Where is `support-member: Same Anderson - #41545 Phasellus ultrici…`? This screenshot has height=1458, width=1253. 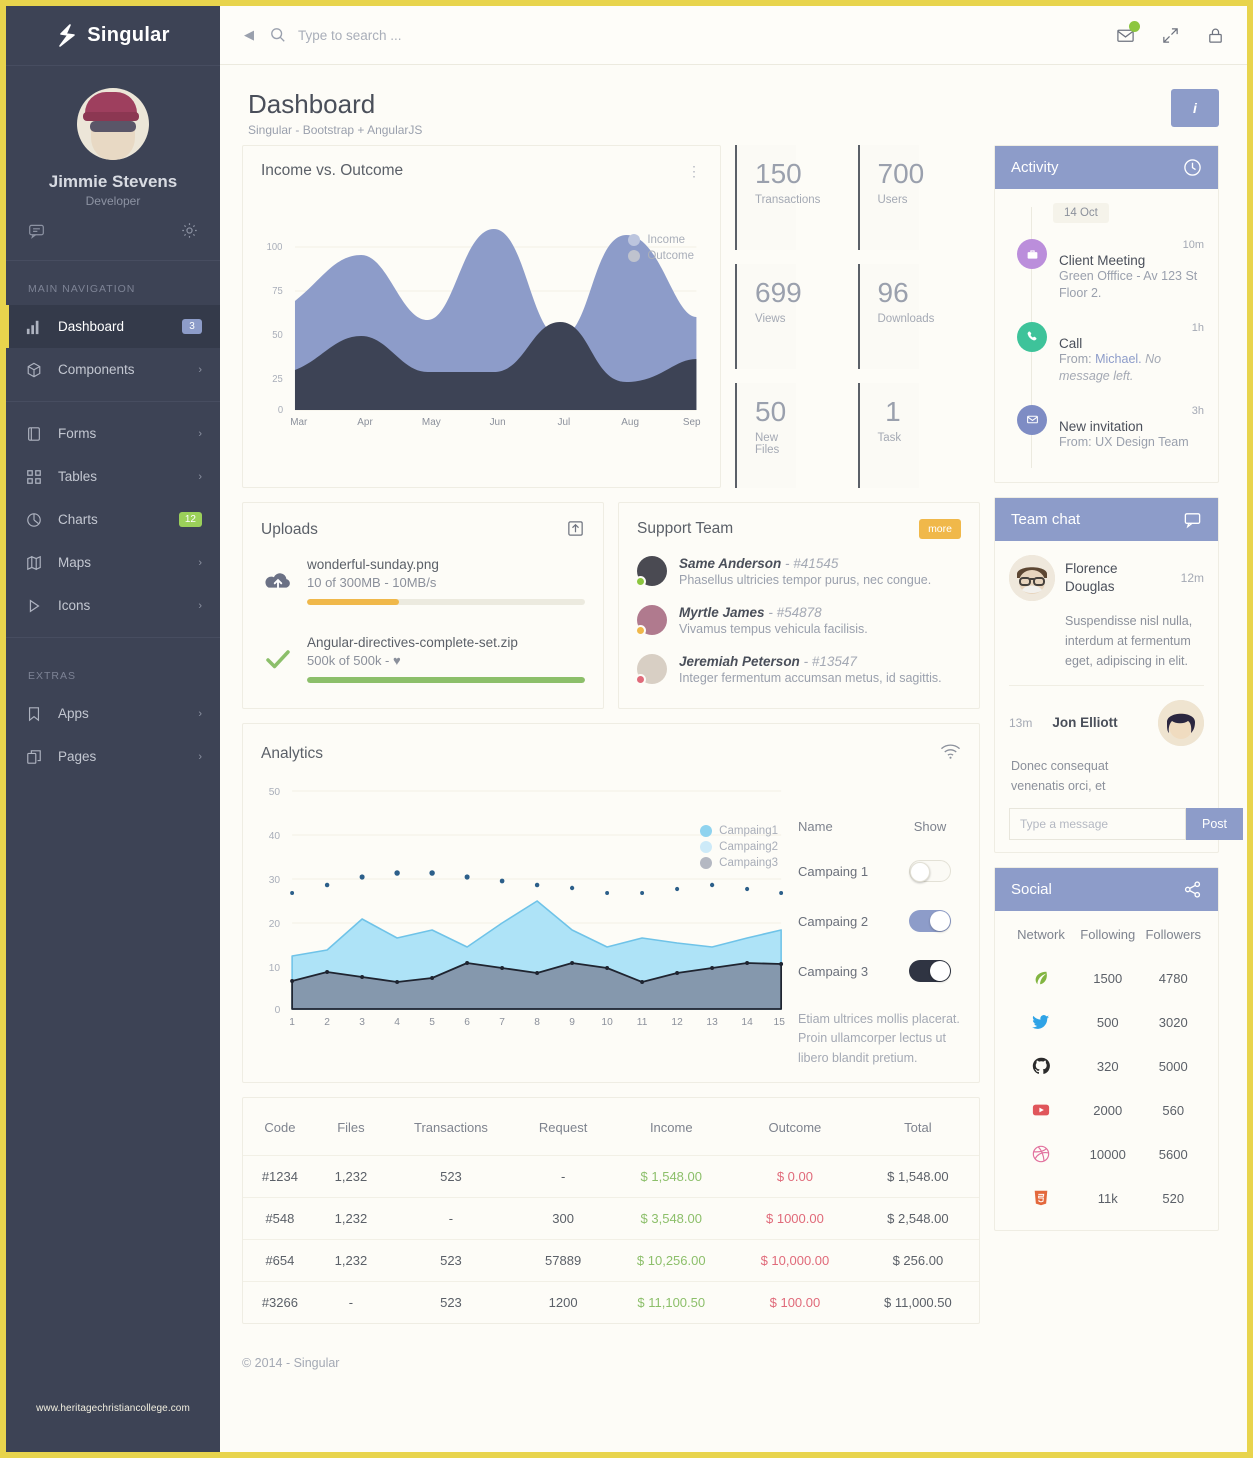 support-member: Same Anderson - #41545 Phasellus ultrici… is located at coordinates (799, 571).